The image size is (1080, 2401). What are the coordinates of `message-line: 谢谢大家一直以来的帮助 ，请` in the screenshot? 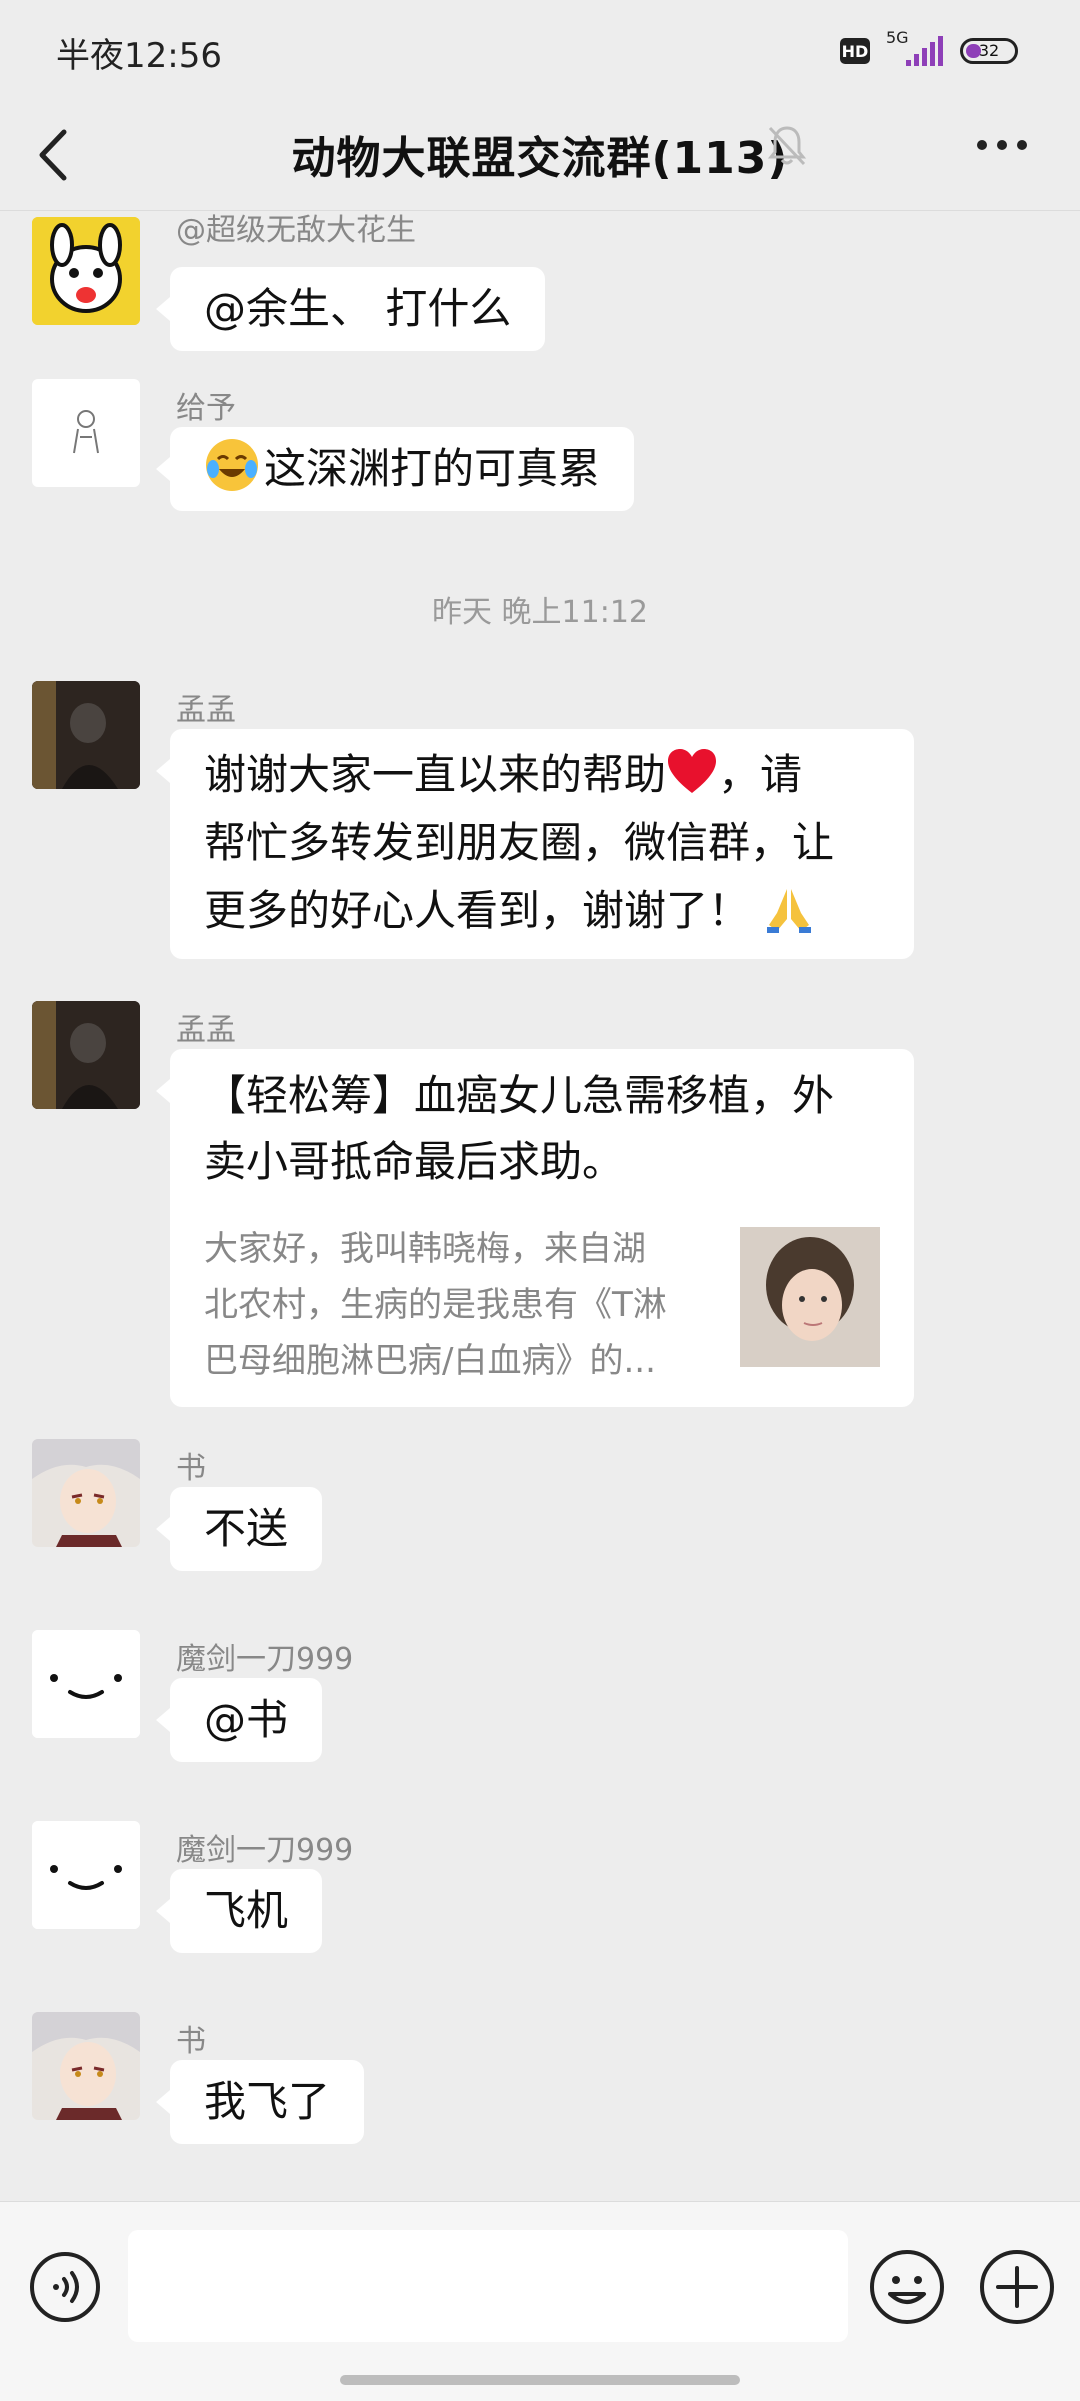 It's located at (542, 775).